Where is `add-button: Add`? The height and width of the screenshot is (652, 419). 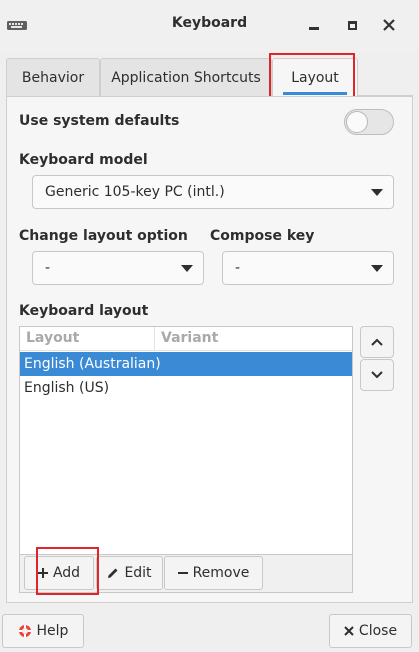 add-button: Add is located at coordinates (59, 573).